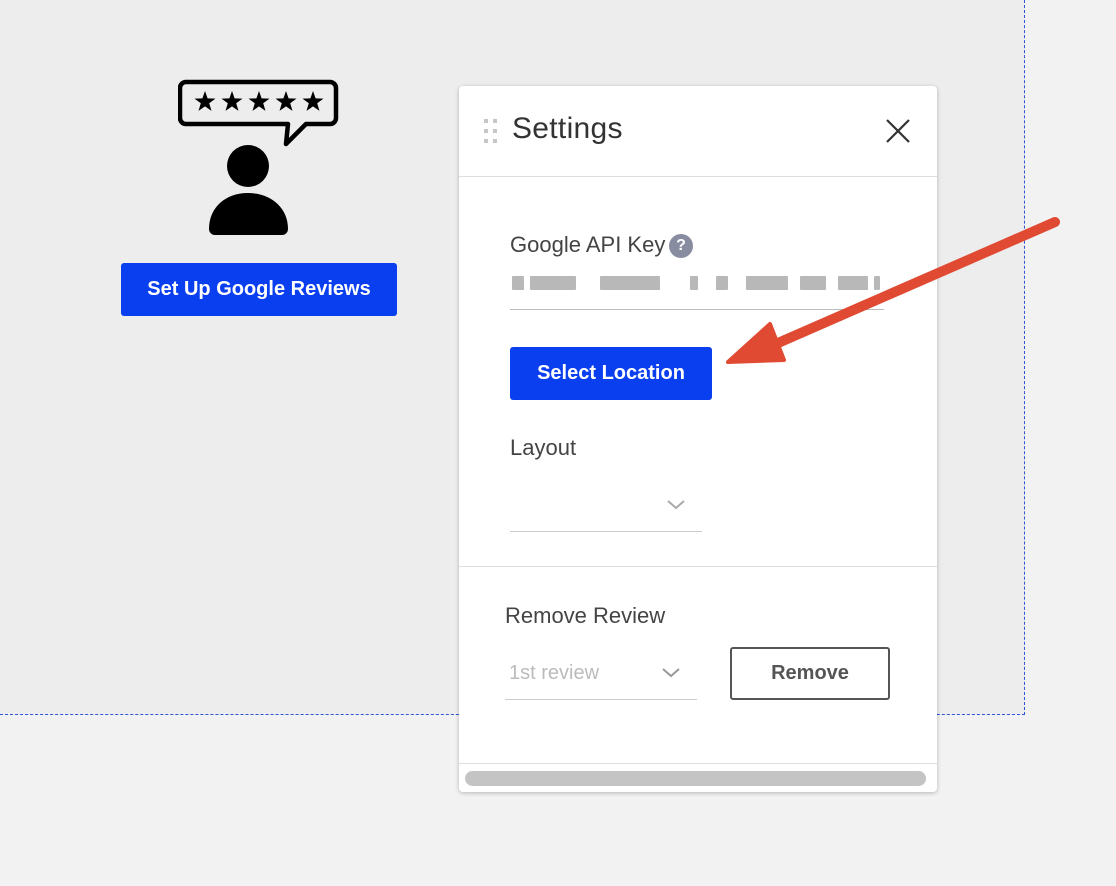 Image resolution: width=1116 pixels, height=886 pixels. Describe the element at coordinates (259, 289) in the screenshot. I see `set-up-google-reviews-button: Set Up Google Reviews` at that location.